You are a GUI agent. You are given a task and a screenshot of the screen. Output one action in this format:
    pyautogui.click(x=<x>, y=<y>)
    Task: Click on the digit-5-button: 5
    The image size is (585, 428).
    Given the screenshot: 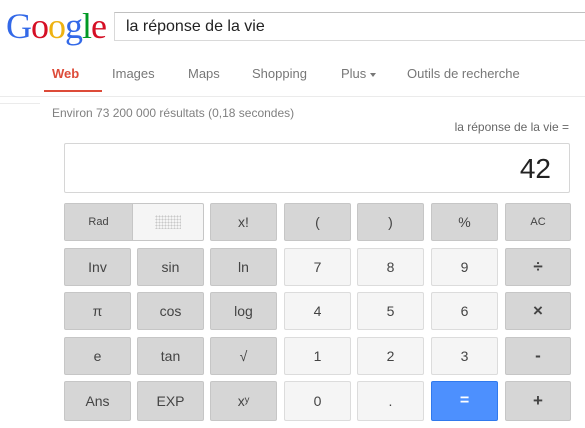 What is the action you would take?
    pyautogui.click(x=390, y=311)
    